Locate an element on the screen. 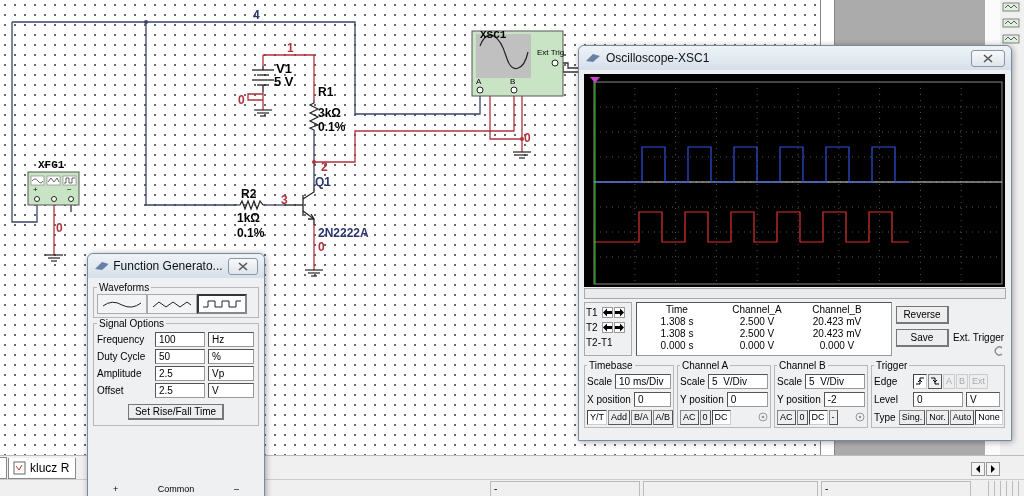 Image resolution: width=1024 pixels, height=496 pixels. group-title: Waveforms is located at coordinates (124, 287).